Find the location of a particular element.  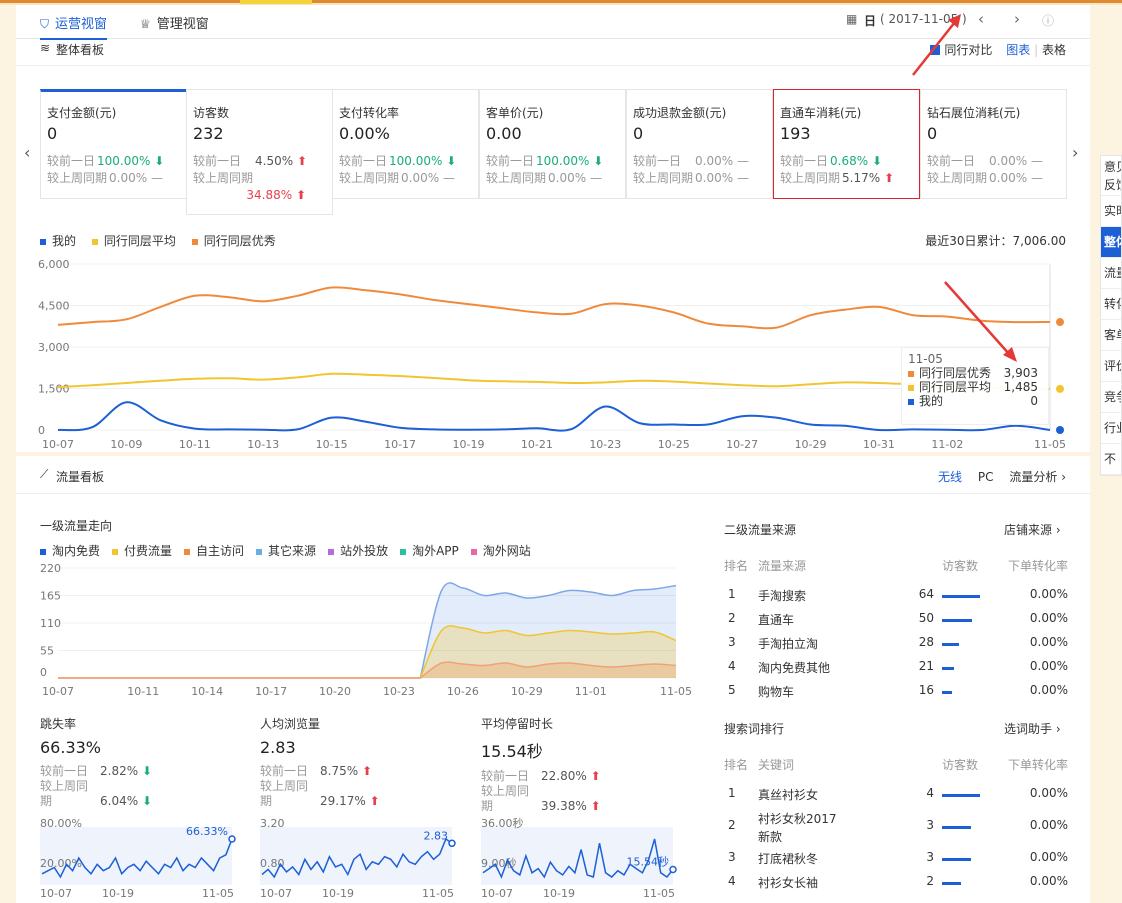

tab-management: ♕ 管理视窗 is located at coordinates (174, 24).